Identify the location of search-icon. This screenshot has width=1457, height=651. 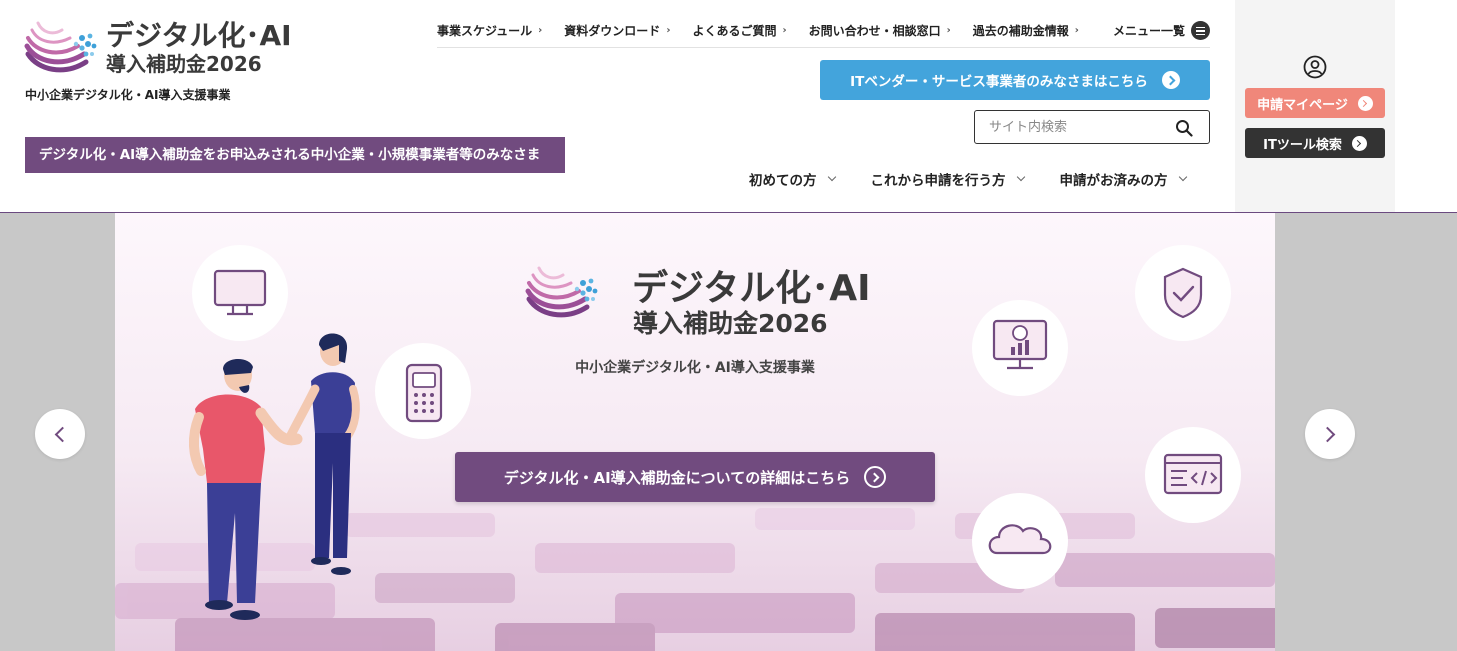
(1184, 128).